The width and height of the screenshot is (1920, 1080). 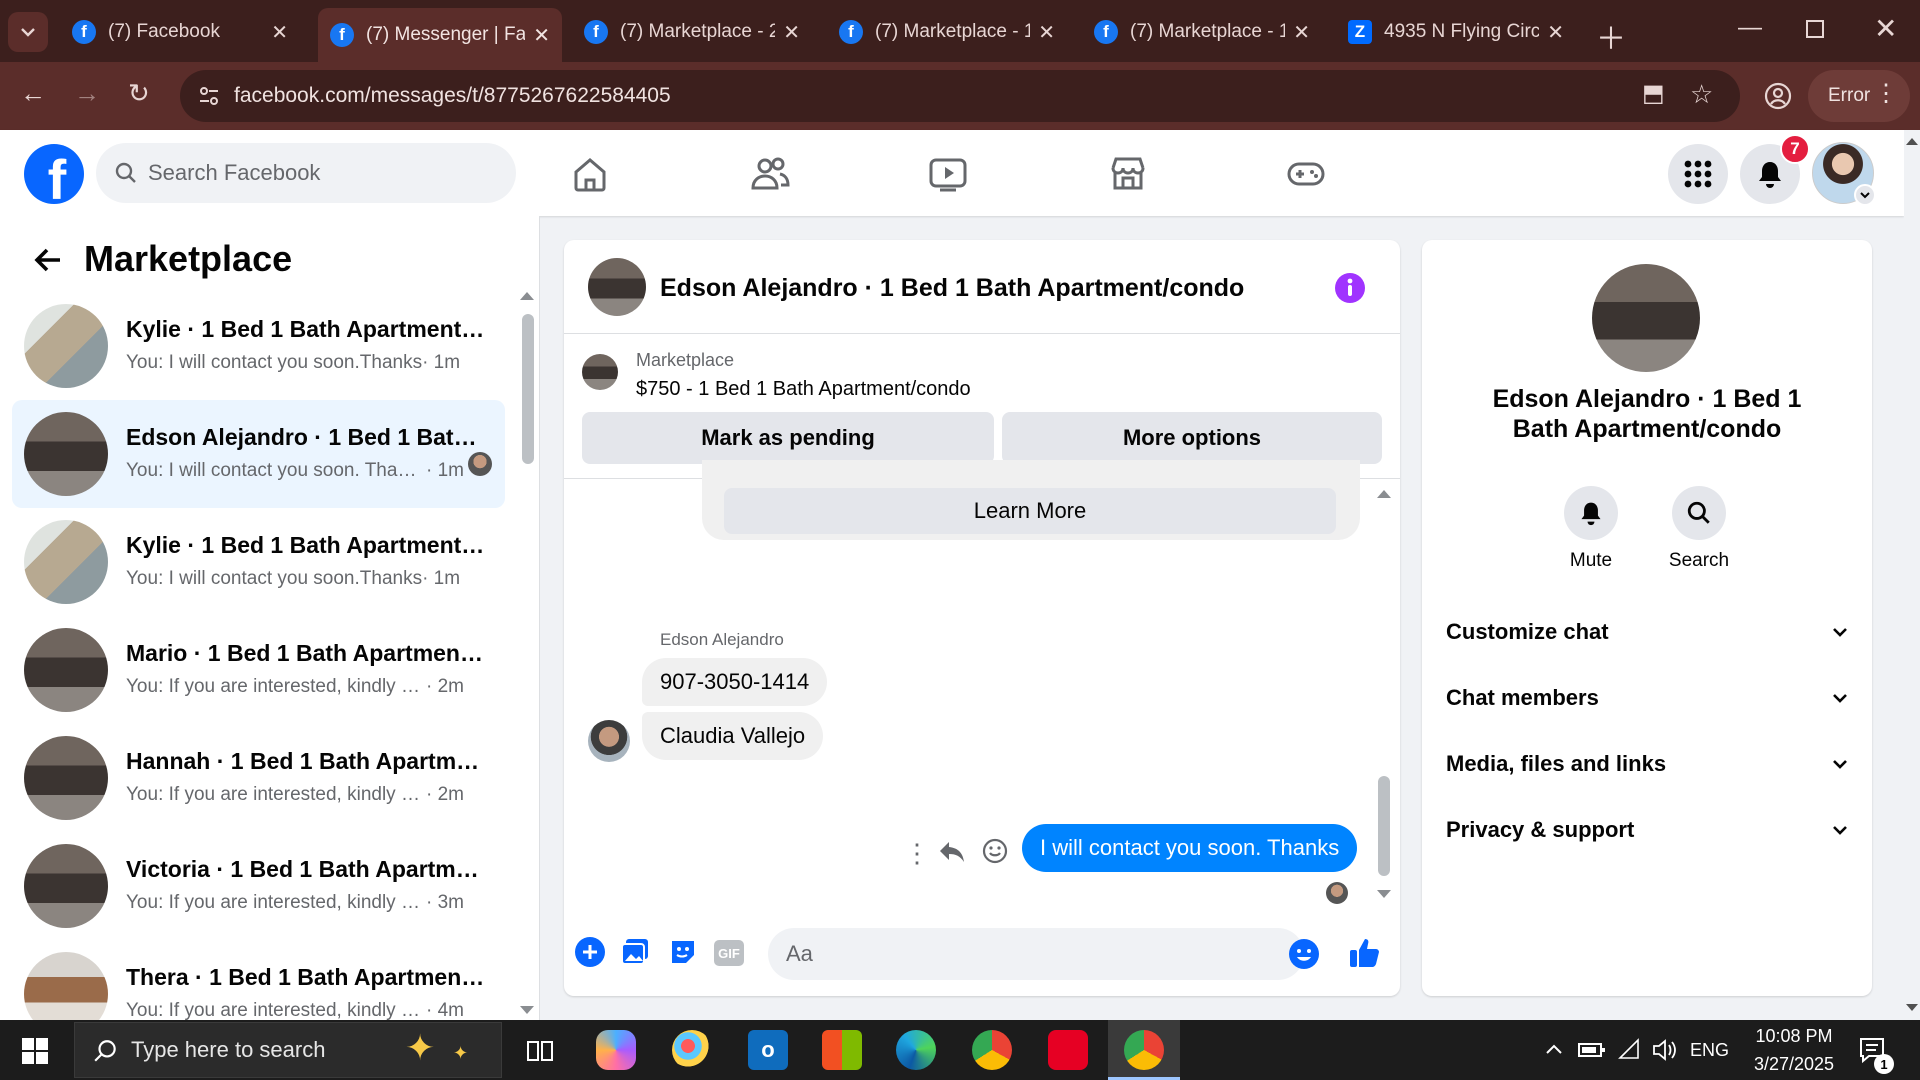 What do you see at coordinates (528, 389) in the screenshot?
I see `chat-list-scrollbar` at bounding box center [528, 389].